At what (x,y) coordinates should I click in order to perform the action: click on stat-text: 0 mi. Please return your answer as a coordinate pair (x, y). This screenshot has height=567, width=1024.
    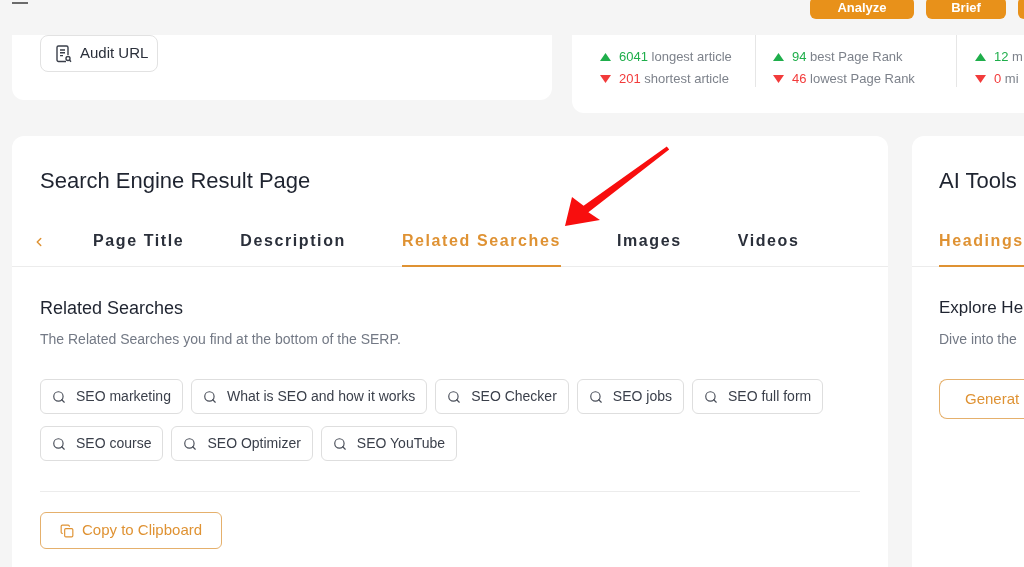
    Looking at the image, I should click on (1006, 79).